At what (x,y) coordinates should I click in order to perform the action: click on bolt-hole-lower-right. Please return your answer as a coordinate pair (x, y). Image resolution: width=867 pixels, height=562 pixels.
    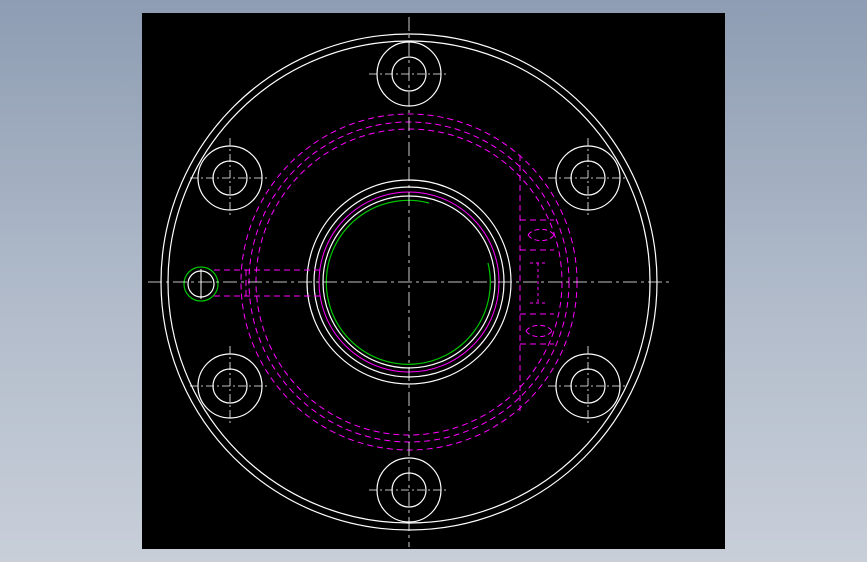
    Looking at the image, I should click on (588, 386).